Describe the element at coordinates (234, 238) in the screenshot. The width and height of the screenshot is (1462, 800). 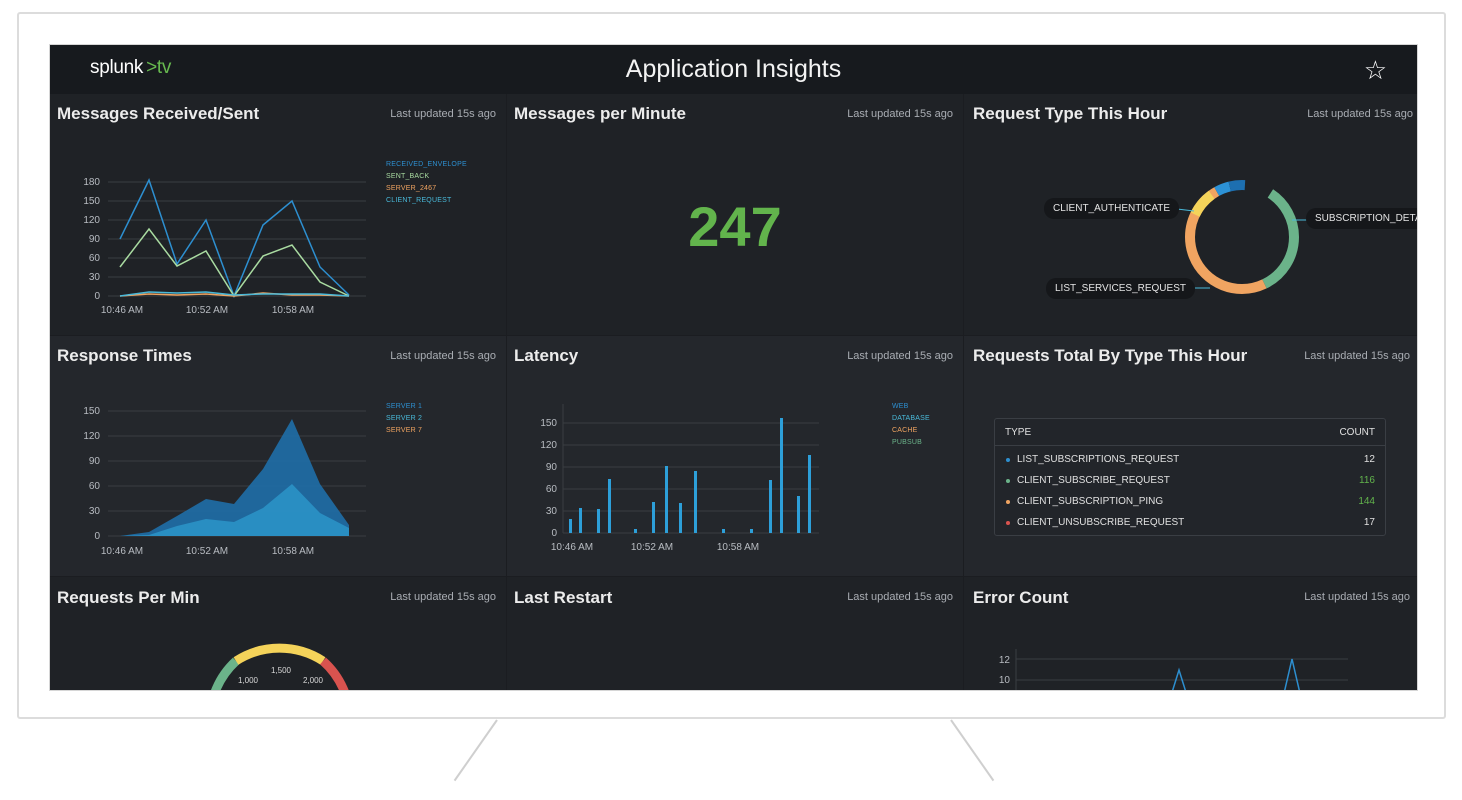
I see `series-received-envelope` at that location.